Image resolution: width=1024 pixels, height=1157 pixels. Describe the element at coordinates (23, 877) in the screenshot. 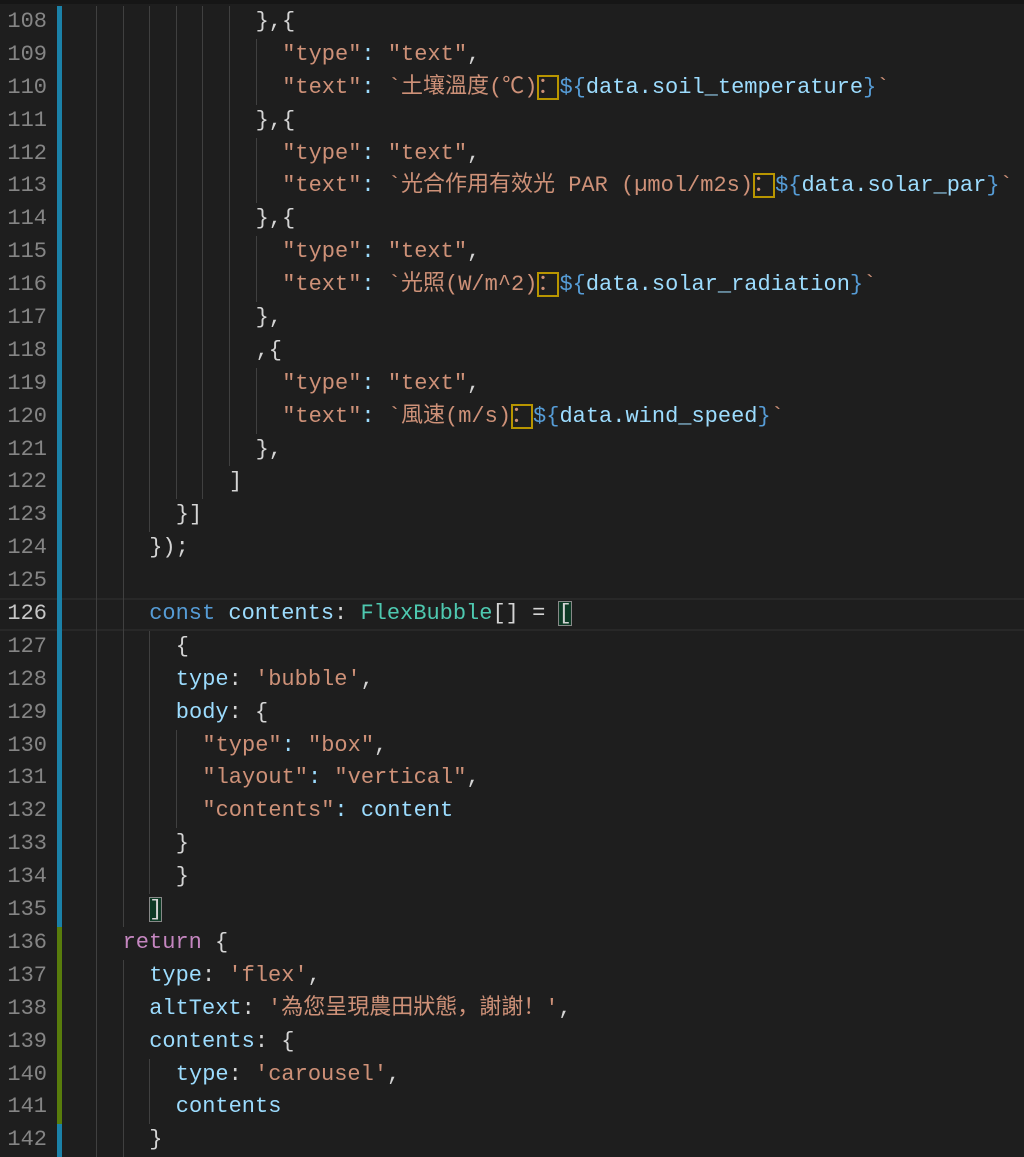

I see `line-number: 134` at that location.